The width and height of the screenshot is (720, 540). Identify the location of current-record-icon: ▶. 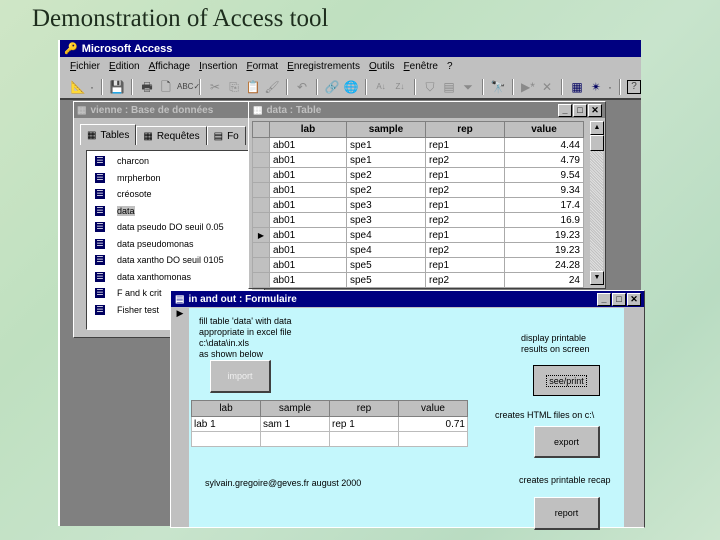
(261, 235).